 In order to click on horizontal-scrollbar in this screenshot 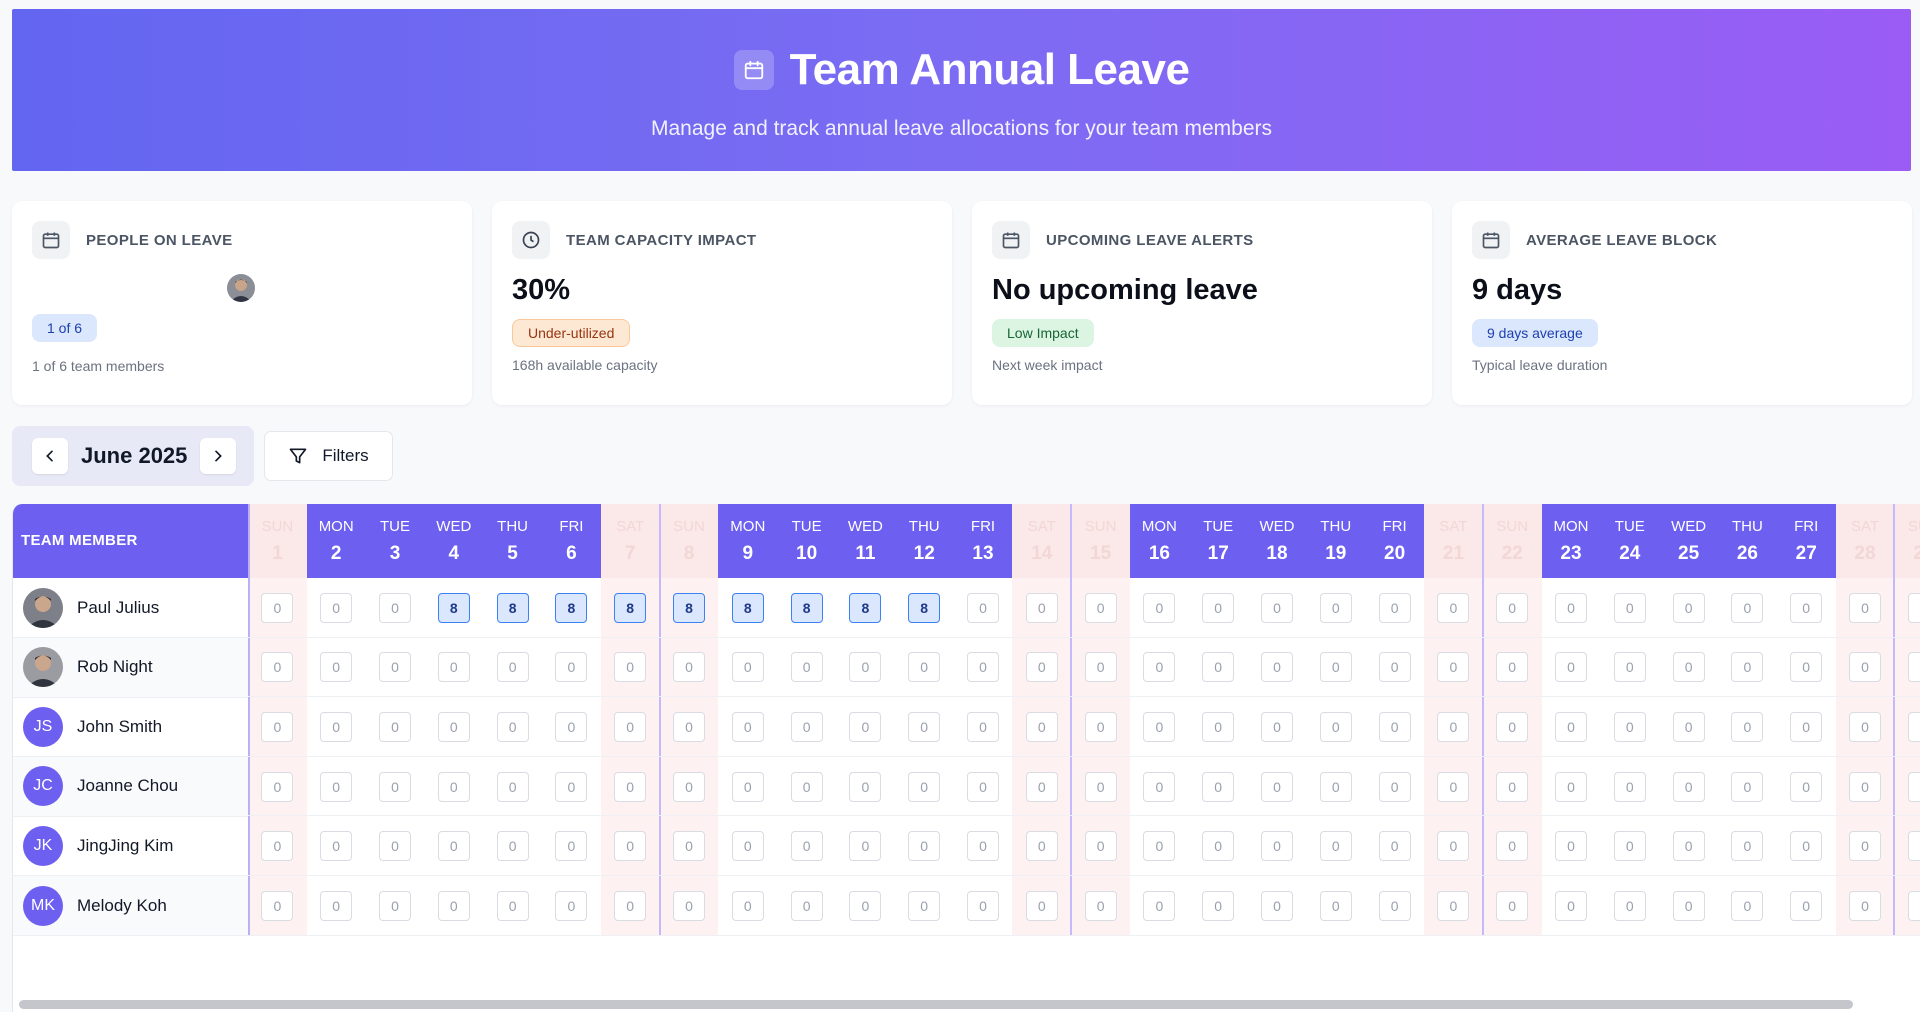, I will do `click(966, 1005)`.